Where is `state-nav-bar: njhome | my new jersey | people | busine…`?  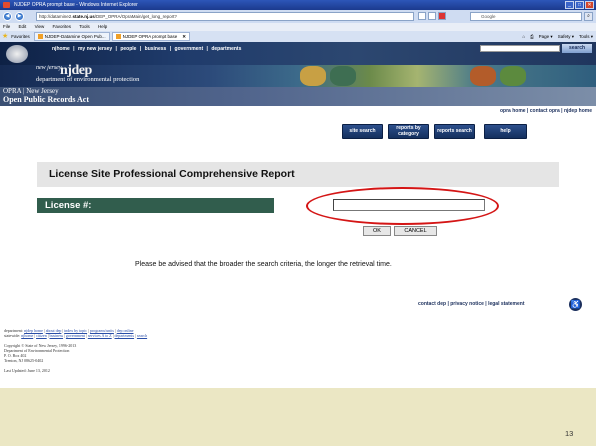 state-nav-bar: njhome | my new jersey | people | busine… is located at coordinates (298, 53).